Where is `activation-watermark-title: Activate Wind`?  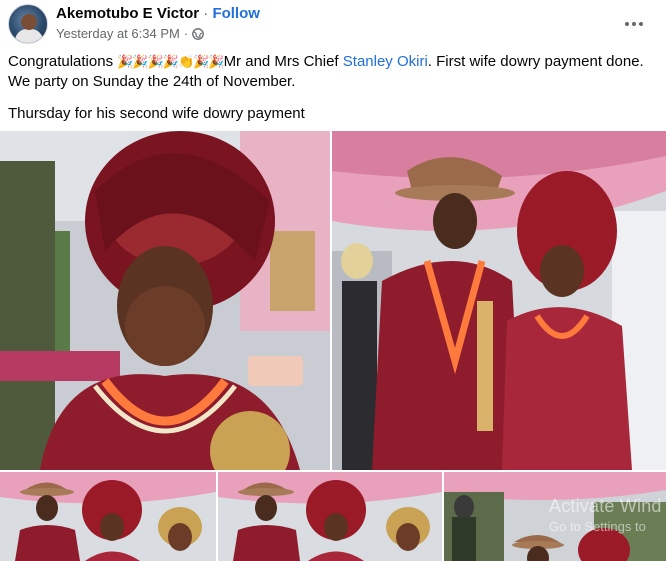 activation-watermark-title: Activate Wind is located at coordinates (605, 506).